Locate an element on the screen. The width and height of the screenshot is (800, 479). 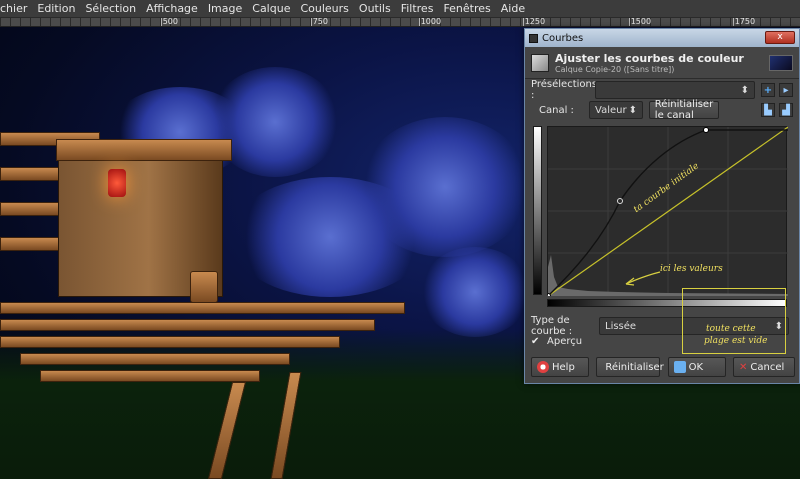
horizontal-ruler: |500 |750 |1000 |1250 |1500 |1750 is located at coordinates (400, 22).